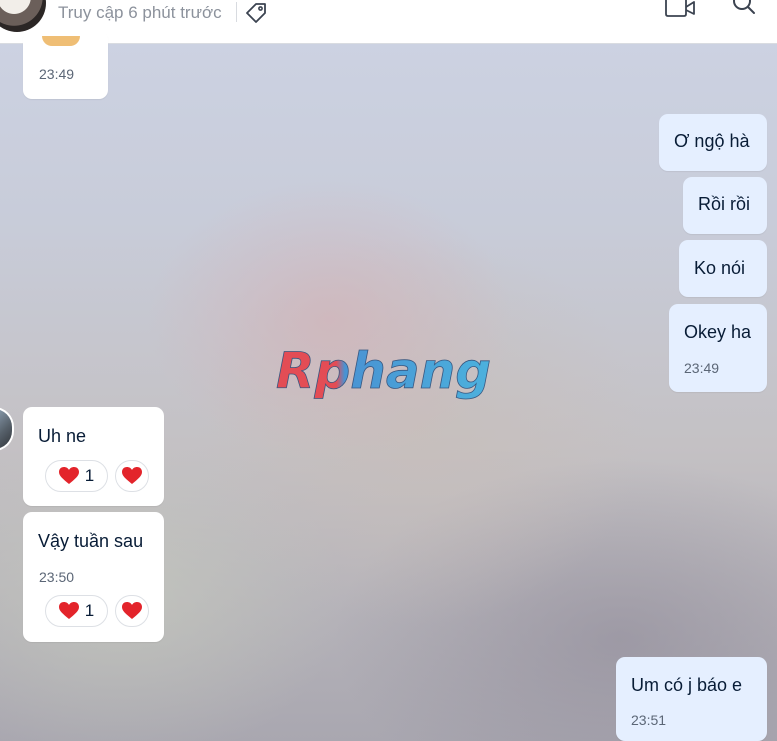  Describe the element at coordinates (236, 12) in the screenshot. I see `header-divider` at that location.